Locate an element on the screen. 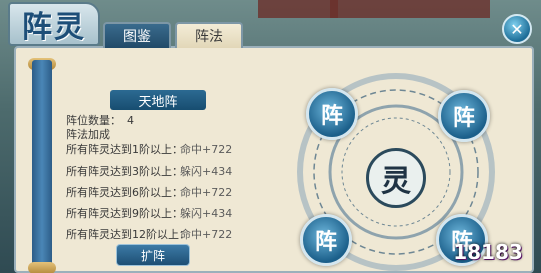 This screenshot has height=273, width=541. bonus-row: 所有阵灵达到3阶以上： 躲闪+434 is located at coordinates (149, 171).